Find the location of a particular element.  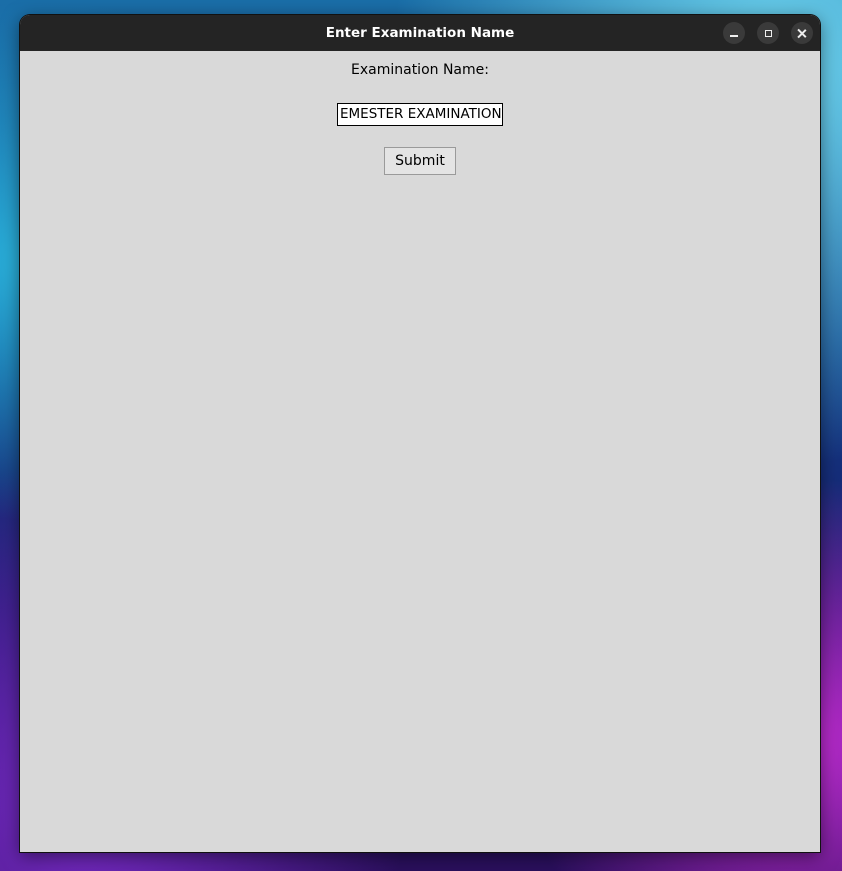

close-button is located at coordinates (802, 33).